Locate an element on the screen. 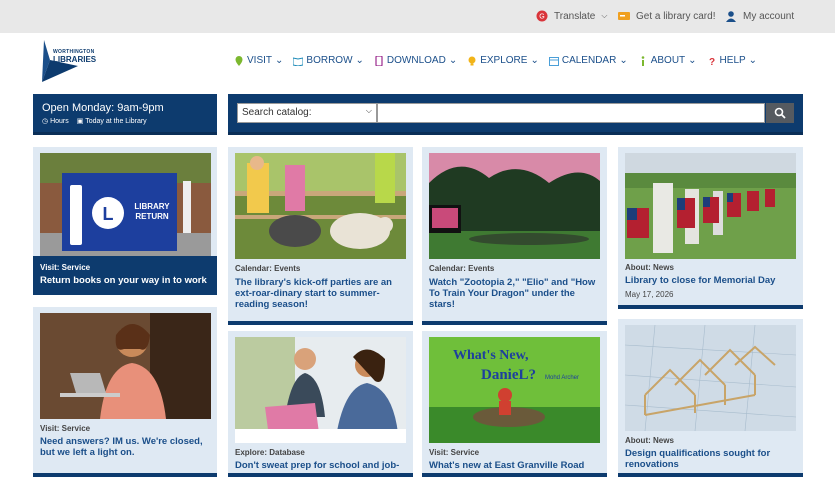  nav-calendar-label: CALENDAR is located at coordinates (589, 60).